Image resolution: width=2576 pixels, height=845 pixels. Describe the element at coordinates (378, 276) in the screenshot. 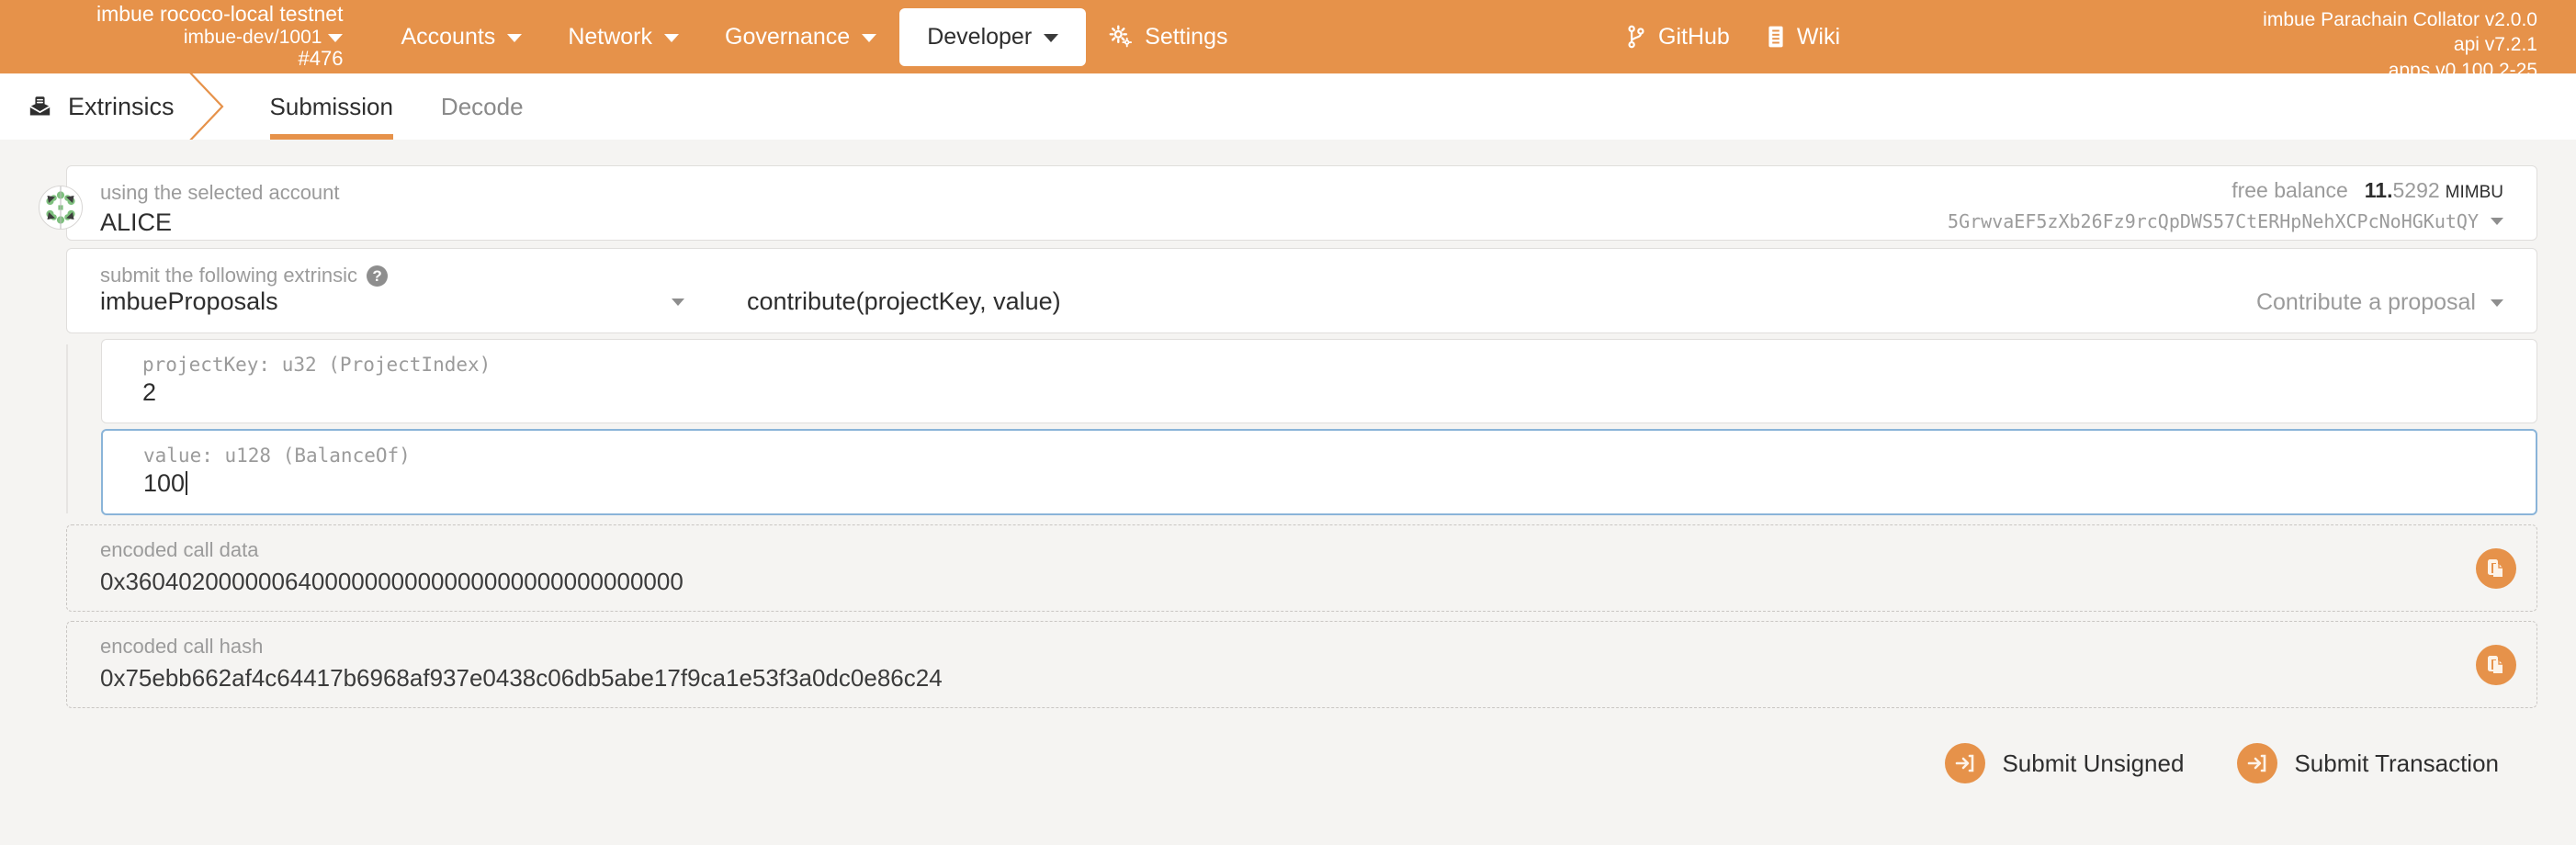

I see `help-circle-icon: ?` at that location.